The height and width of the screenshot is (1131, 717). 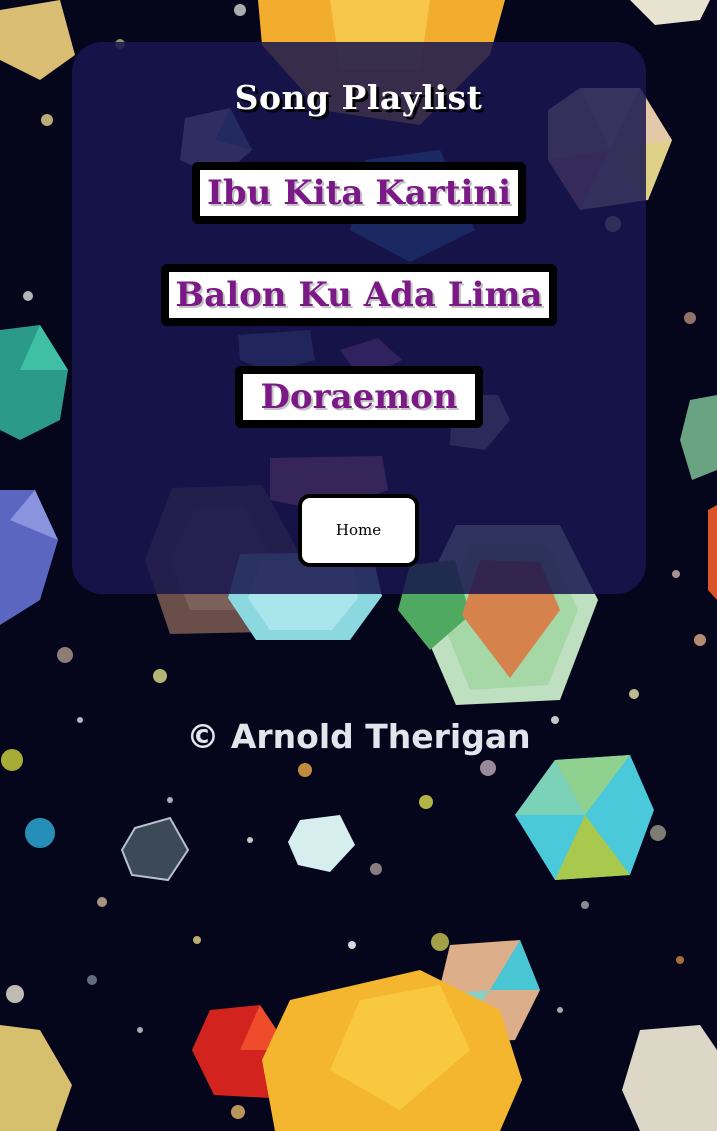 I want to click on song-button-balon-ku-ada-lima: Balon Ku Ada Lima, so click(x=359, y=295).